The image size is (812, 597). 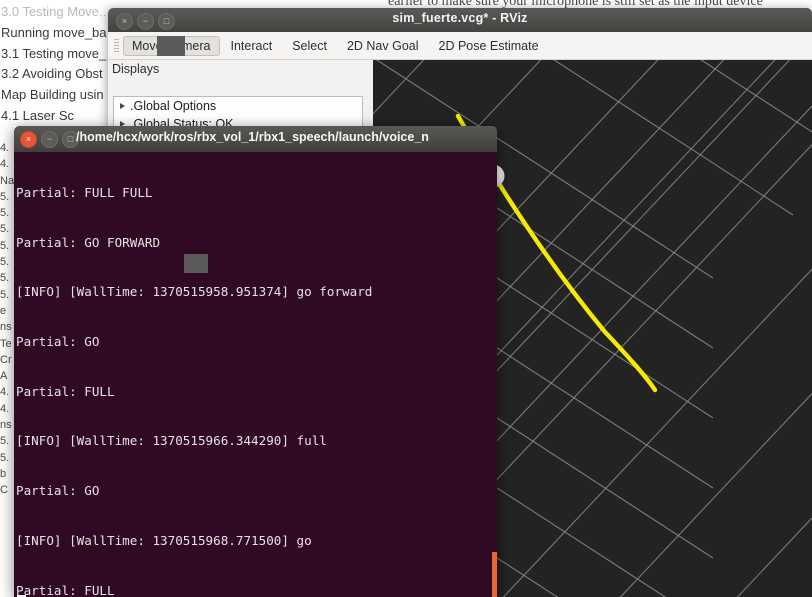 I want to click on tool-2d-pose-estimate: 2D Pose Estimate, so click(x=489, y=46).